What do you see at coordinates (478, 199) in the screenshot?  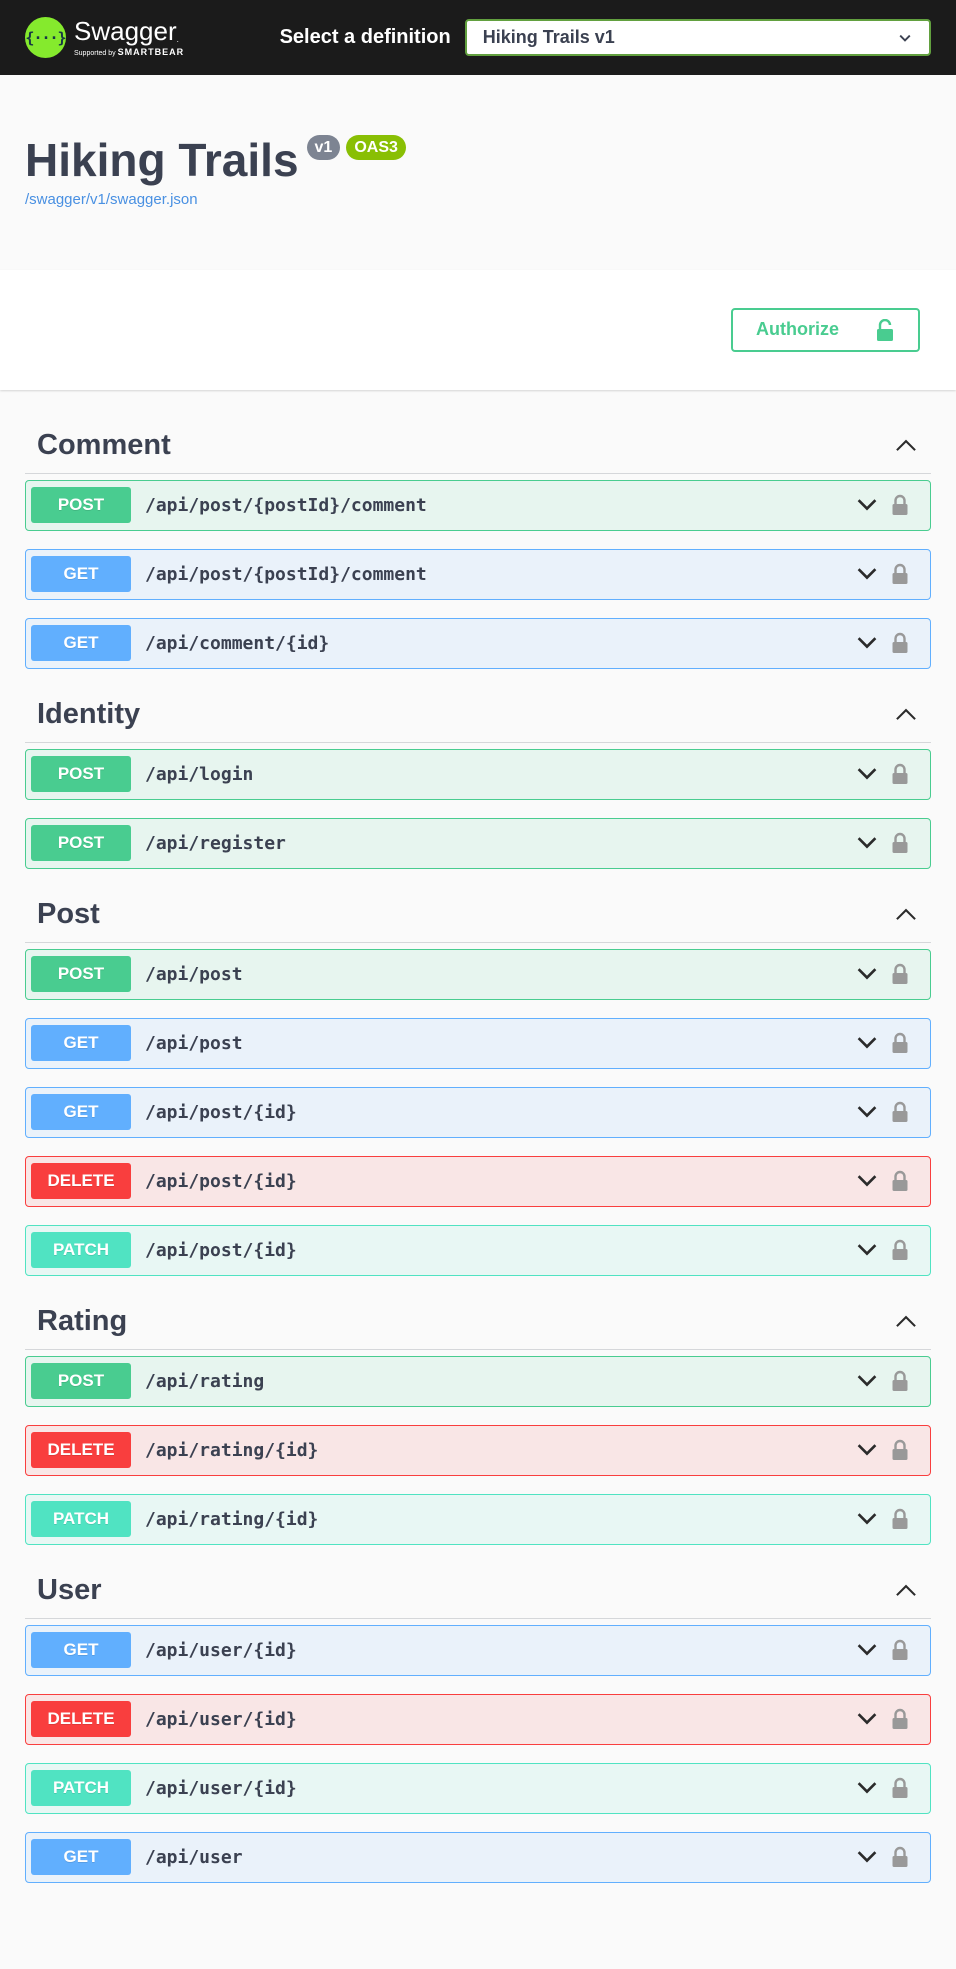 I see `spec-link: /swagger/v1/swagger.json` at bounding box center [478, 199].